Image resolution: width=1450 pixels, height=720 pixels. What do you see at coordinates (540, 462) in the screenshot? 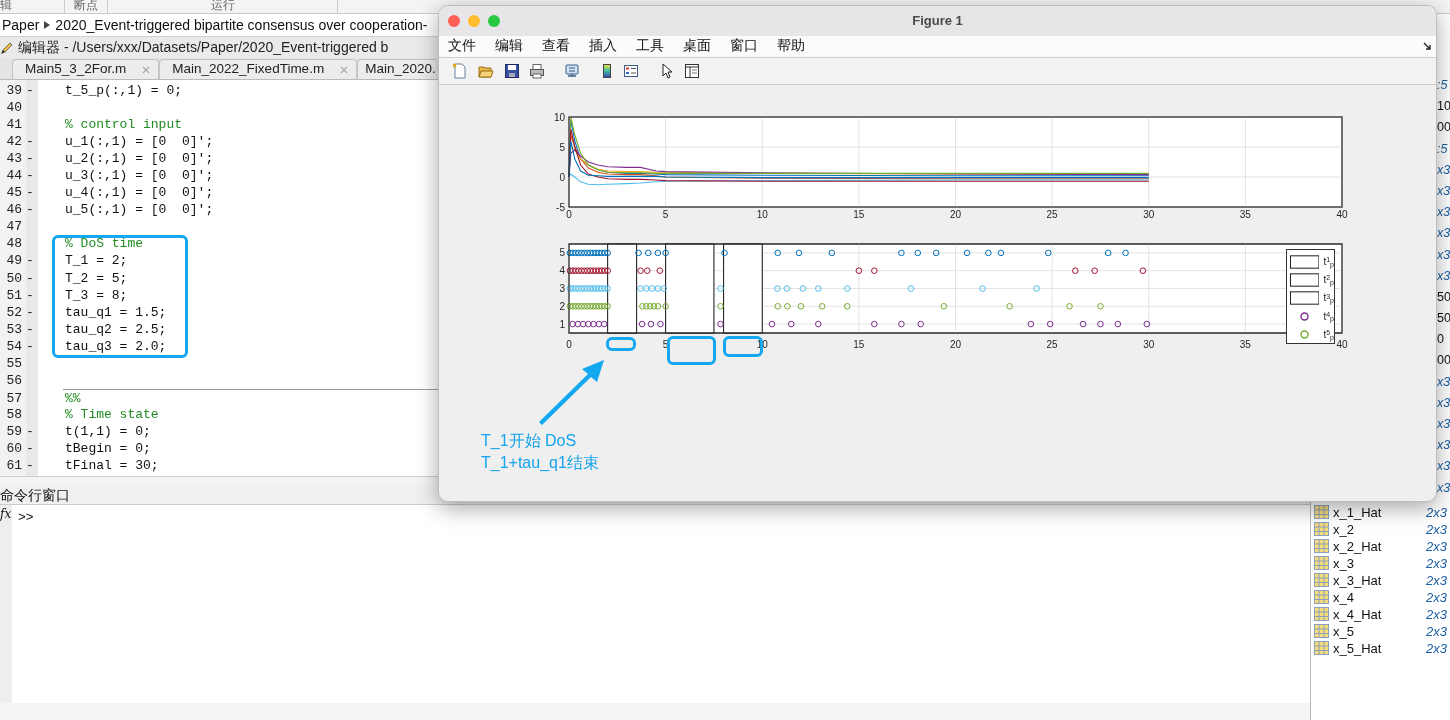
I see `callout-text: T_1+tau_q1结束` at bounding box center [540, 462].